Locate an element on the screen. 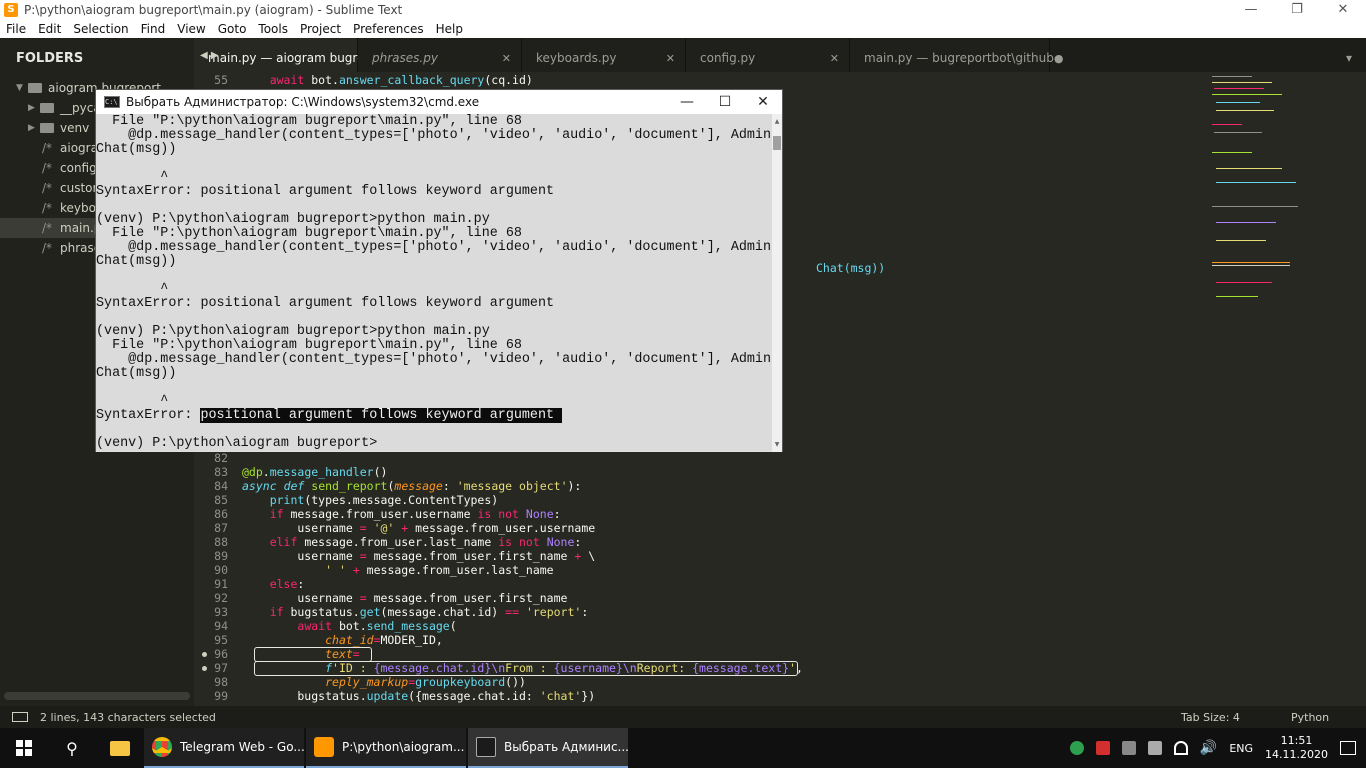  search-icon: ⚲ is located at coordinates (72, 748).